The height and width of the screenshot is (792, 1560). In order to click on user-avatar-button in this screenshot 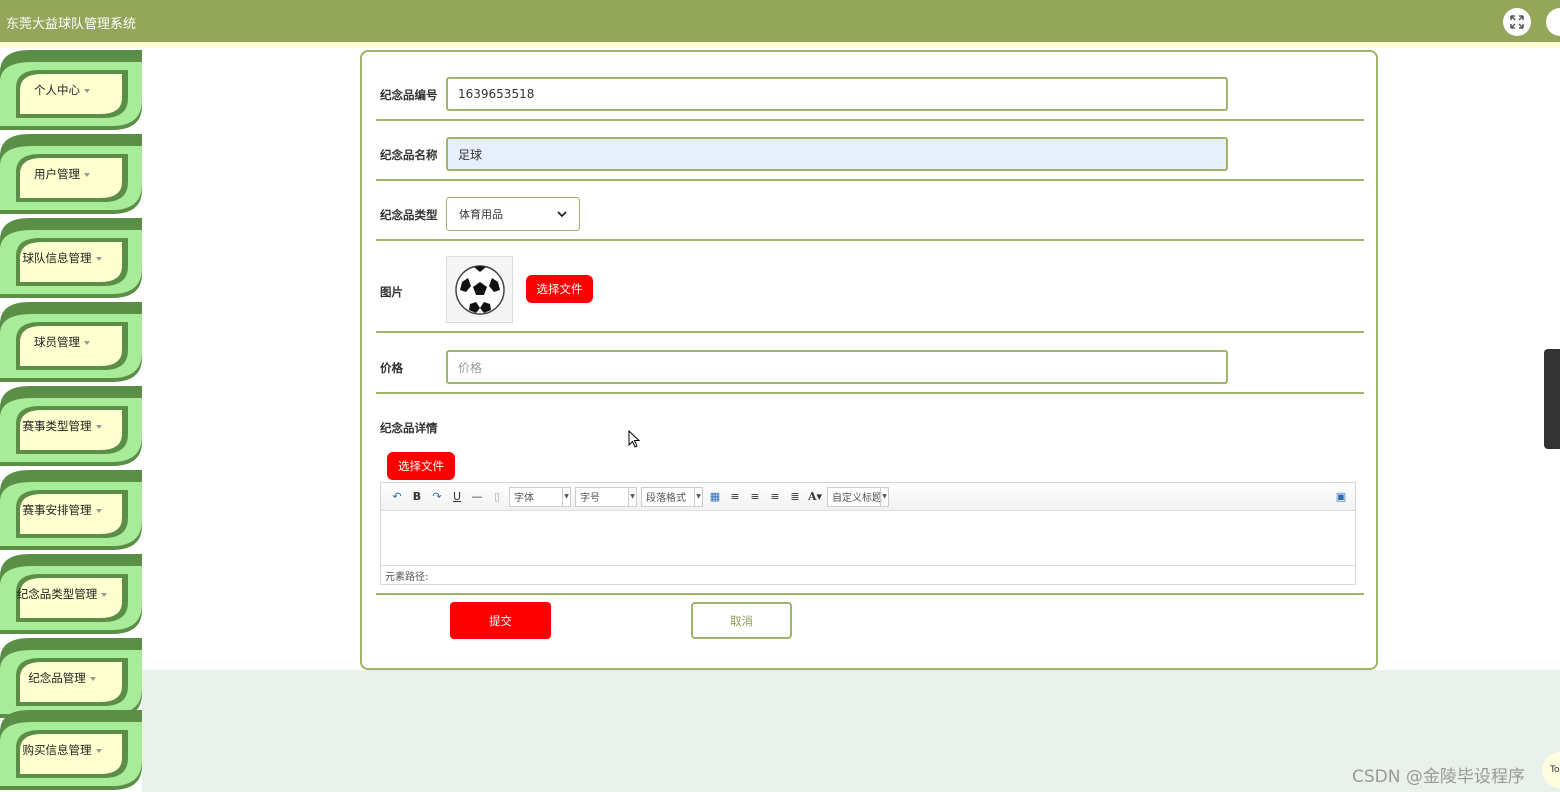, I will do `click(1553, 22)`.